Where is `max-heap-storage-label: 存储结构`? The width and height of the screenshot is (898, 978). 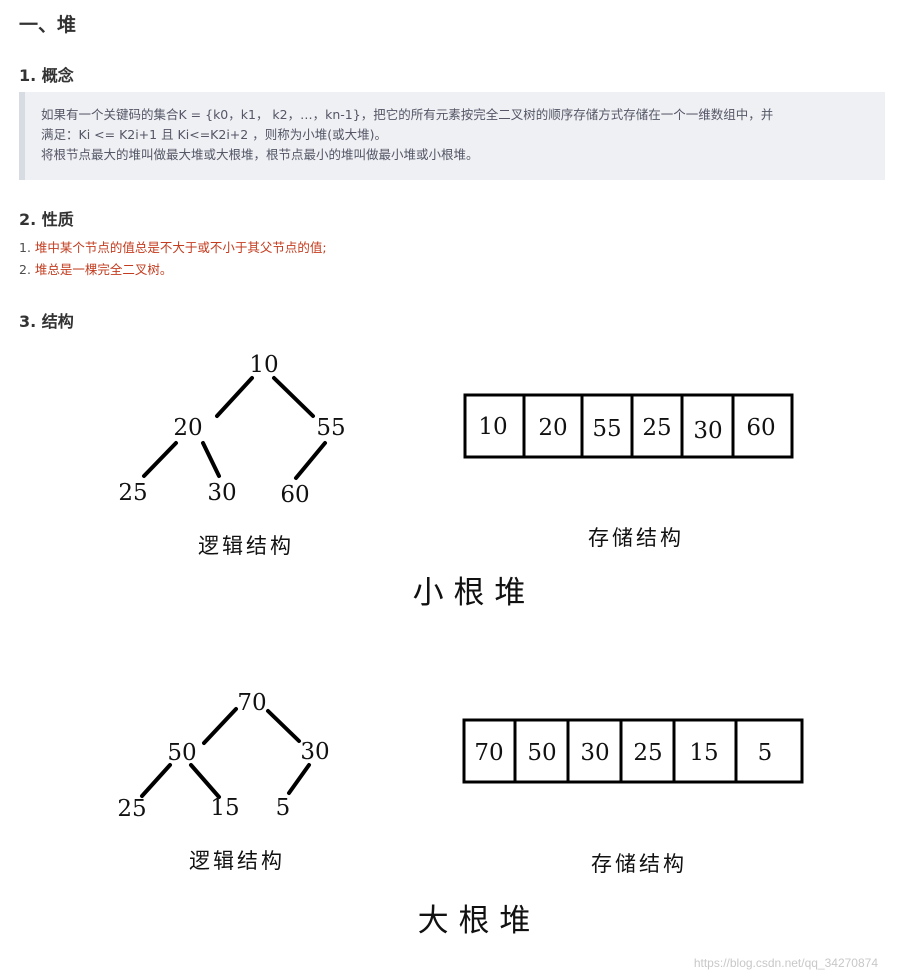
max-heap-storage-label: 存储结构 is located at coordinates (639, 864).